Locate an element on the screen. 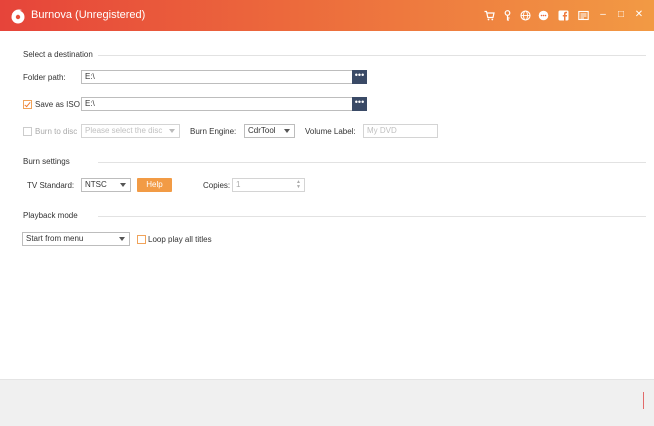 This screenshot has width=654, height=426. copies-label: Copies: is located at coordinates (217, 185).